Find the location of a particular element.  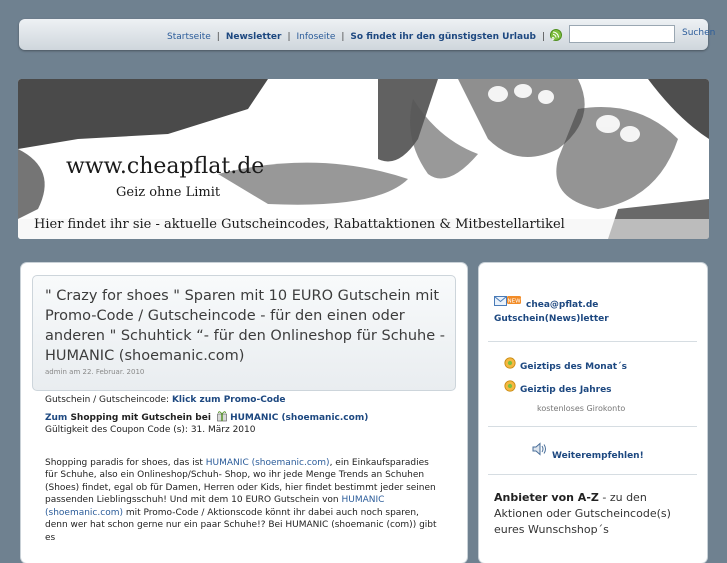

site-tagline: Geiz ohne Limit is located at coordinates (168, 192).